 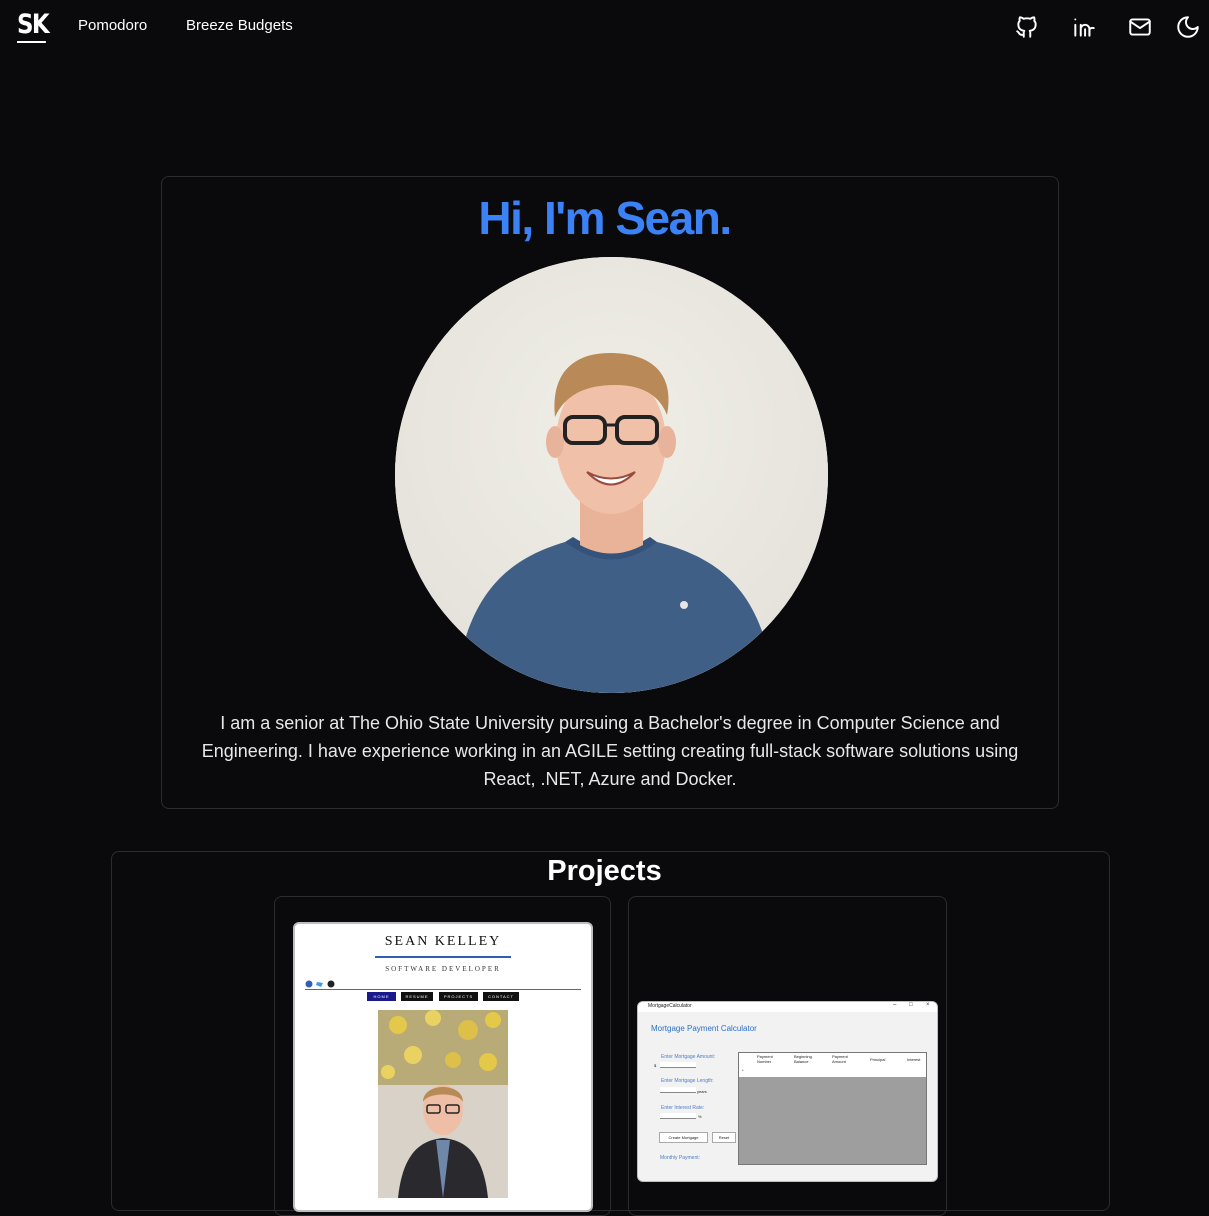 What do you see at coordinates (381, 996) in the screenshot?
I see `portfolio-menu-home: HOME` at bounding box center [381, 996].